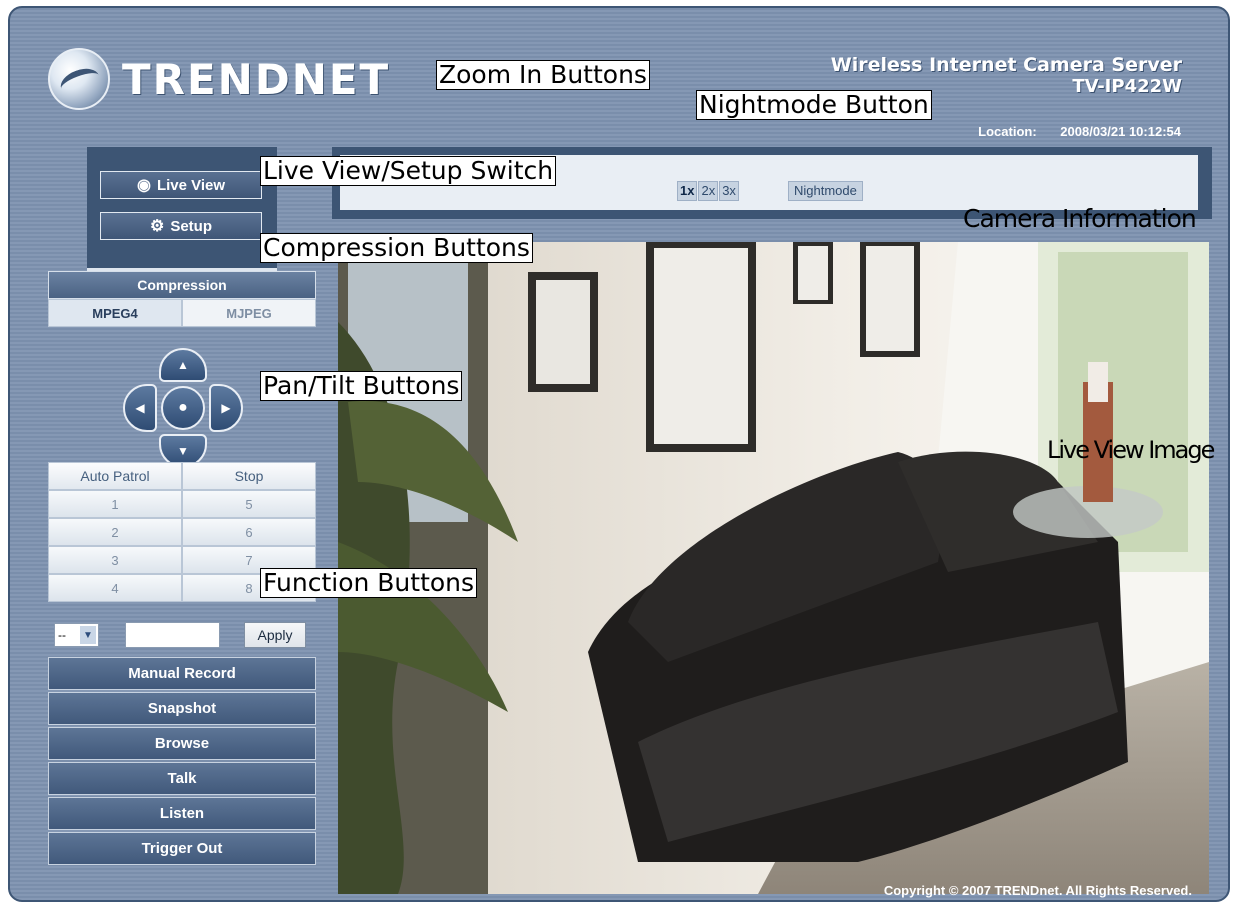 The height and width of the screenshot is (907, 1250). I want to click on chevron-down-icon: ▼, so click(88, 635).